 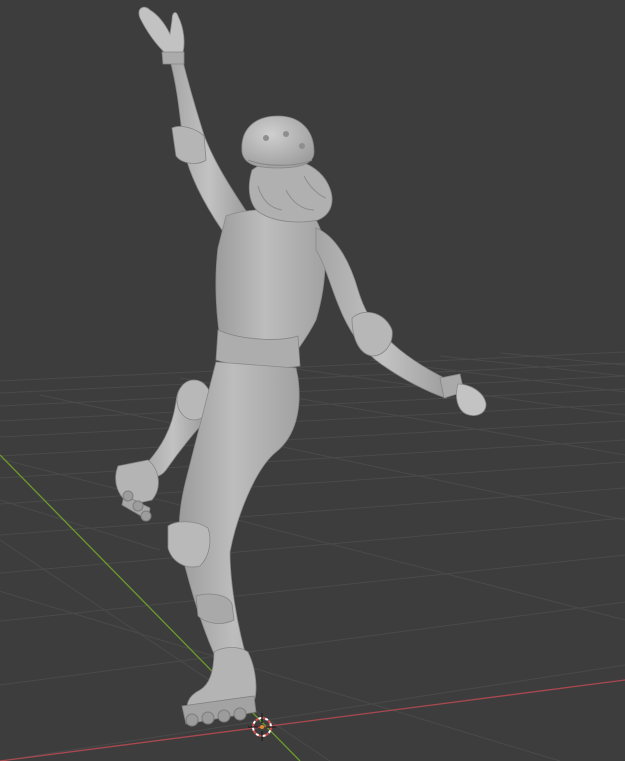 I want to click on head, so click(x=287, y=169).